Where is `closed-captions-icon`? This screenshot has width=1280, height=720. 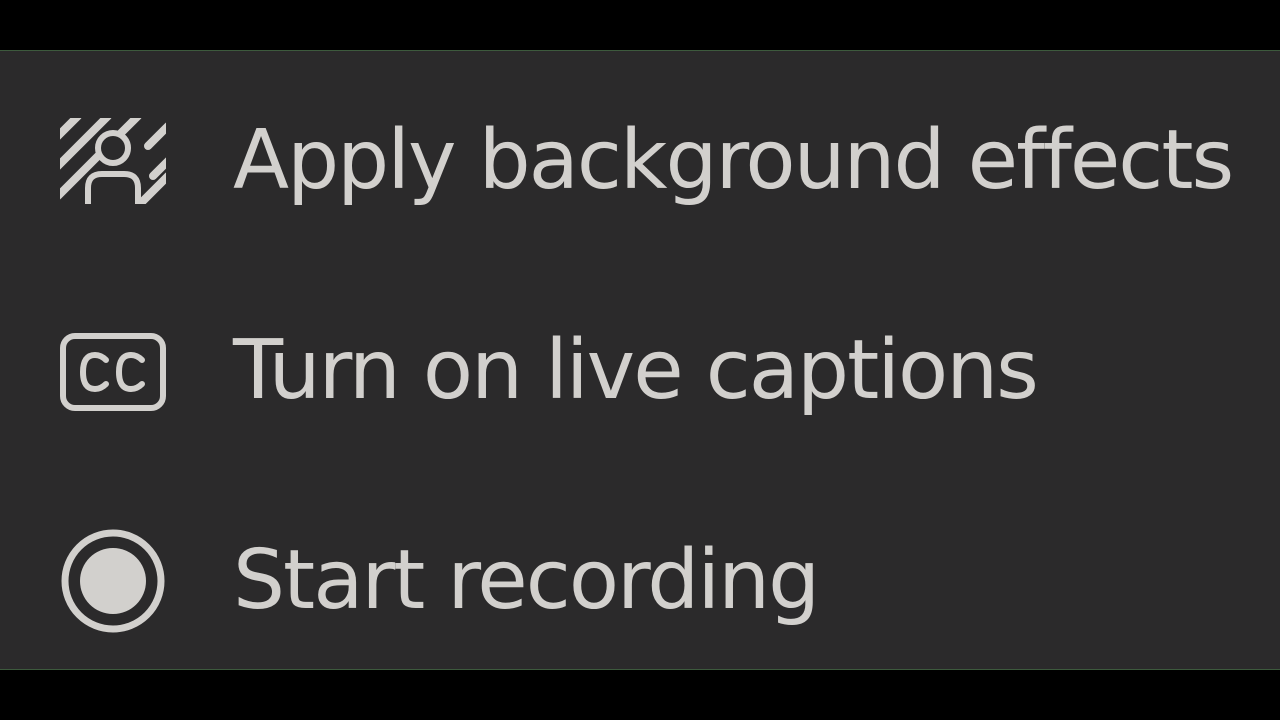 closed-captions-icon is located at coordinates (113, 371).